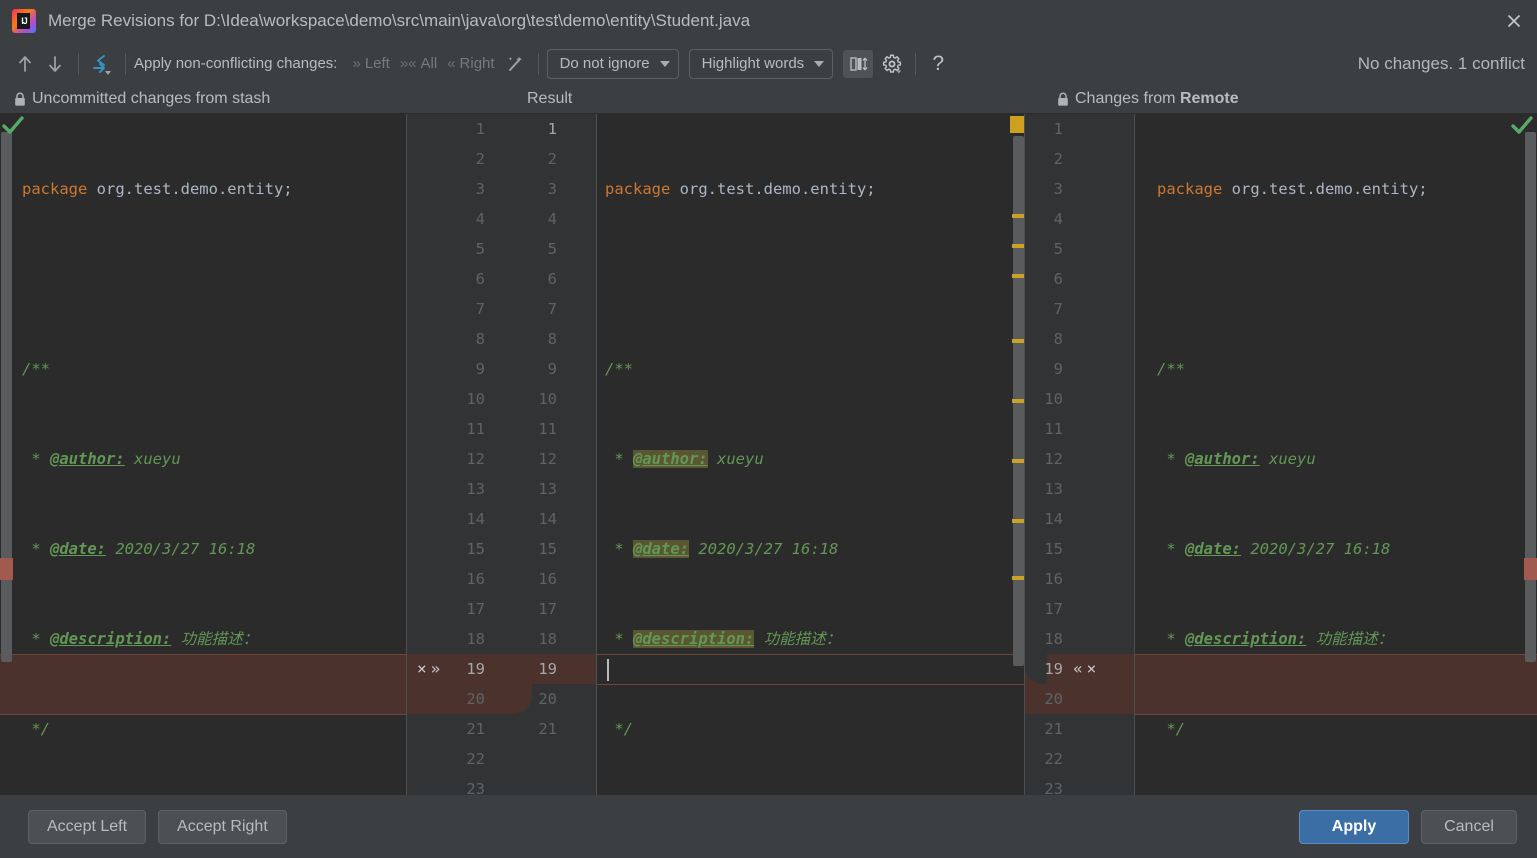 This screenshot has width=1537, height=858. I want to click on result-line-numbers: 11, so click(547, 429).